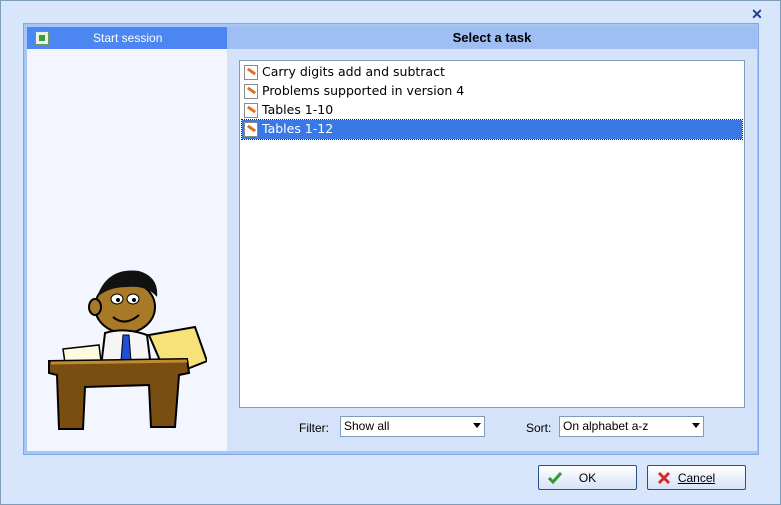 The height and width of the screenshot is (505, 781). I want to click on filter-label: Filter:, so click(314, 428).